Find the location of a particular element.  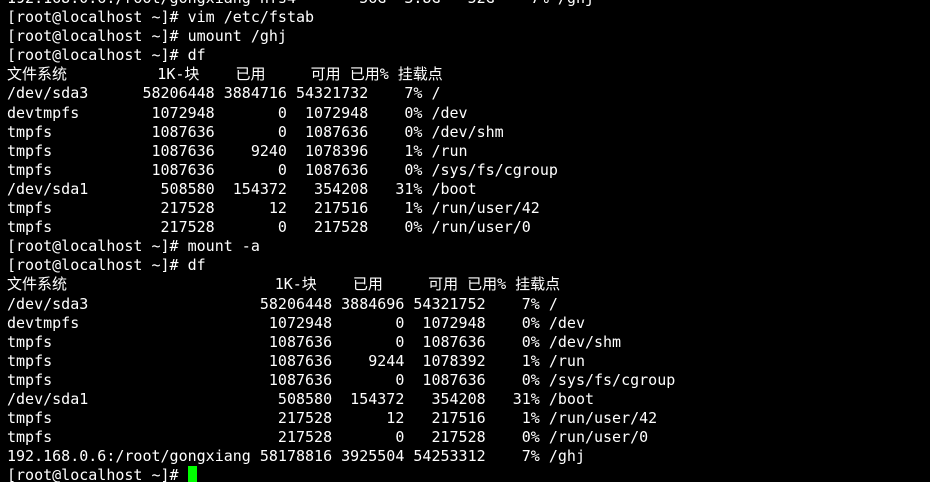

terminal-prompt-line: [root@localhost ~]# is located at coordinates (468, 474).